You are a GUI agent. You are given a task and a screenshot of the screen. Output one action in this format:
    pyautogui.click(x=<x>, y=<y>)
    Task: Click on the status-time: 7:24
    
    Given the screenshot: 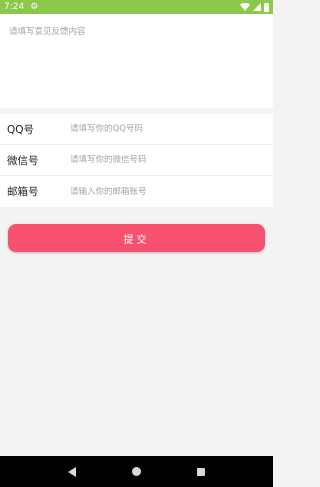 What is the action you would take?
    pyautogui.click(x=14, y=7)
    